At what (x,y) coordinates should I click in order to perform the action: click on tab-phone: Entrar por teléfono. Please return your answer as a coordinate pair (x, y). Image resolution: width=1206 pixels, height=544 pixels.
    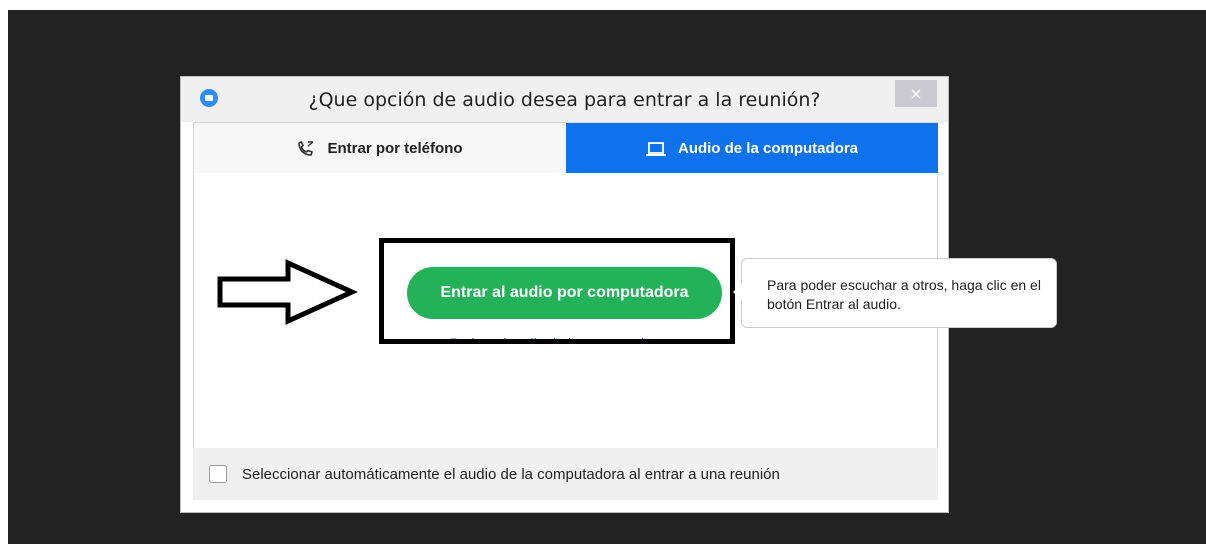
    Looking at the image, I should click on (380, 148).